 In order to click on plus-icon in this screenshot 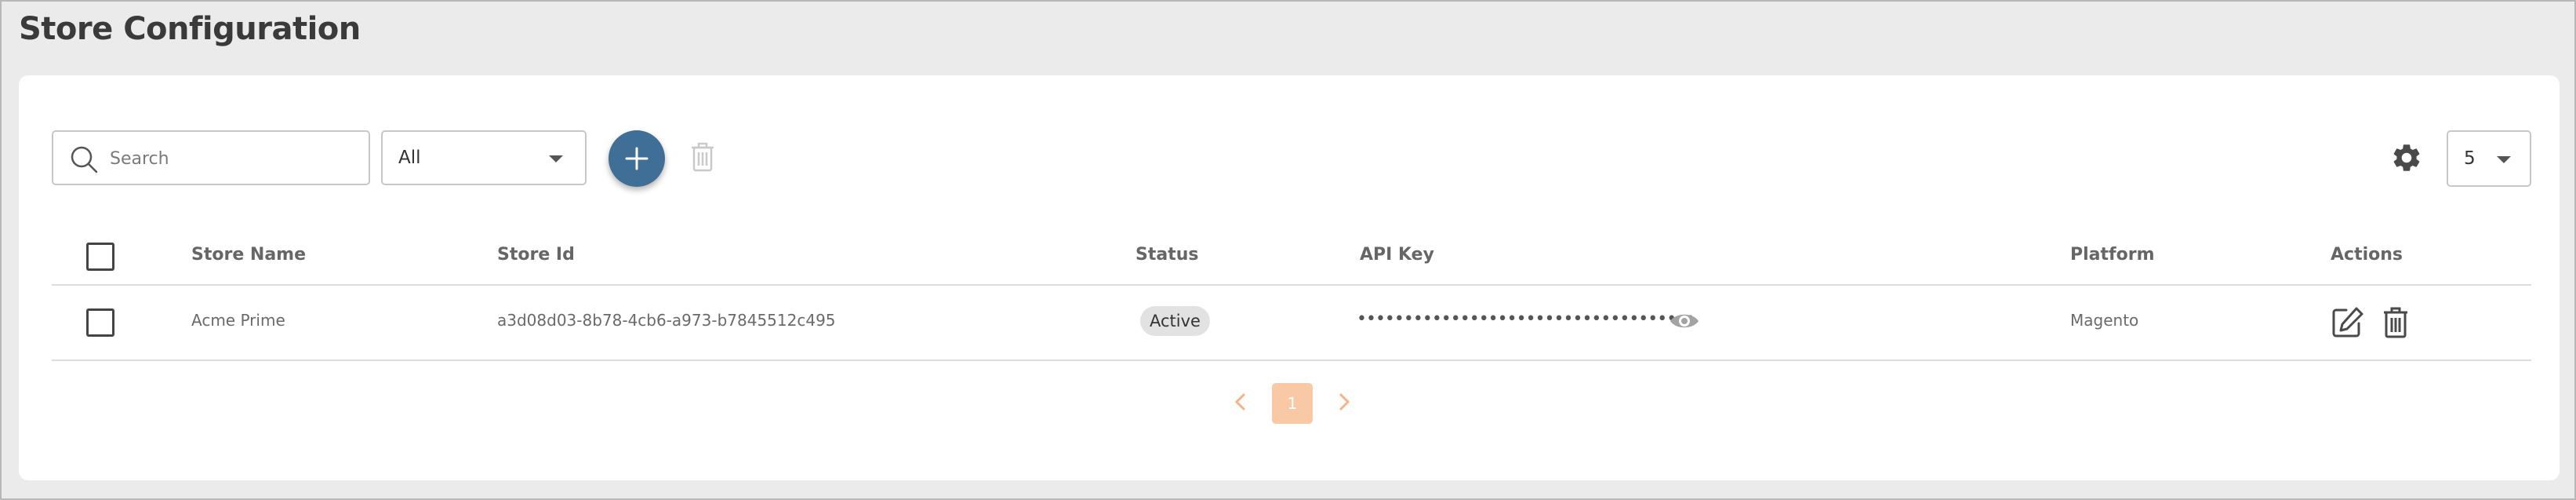, I will do `click(637, 158)`.